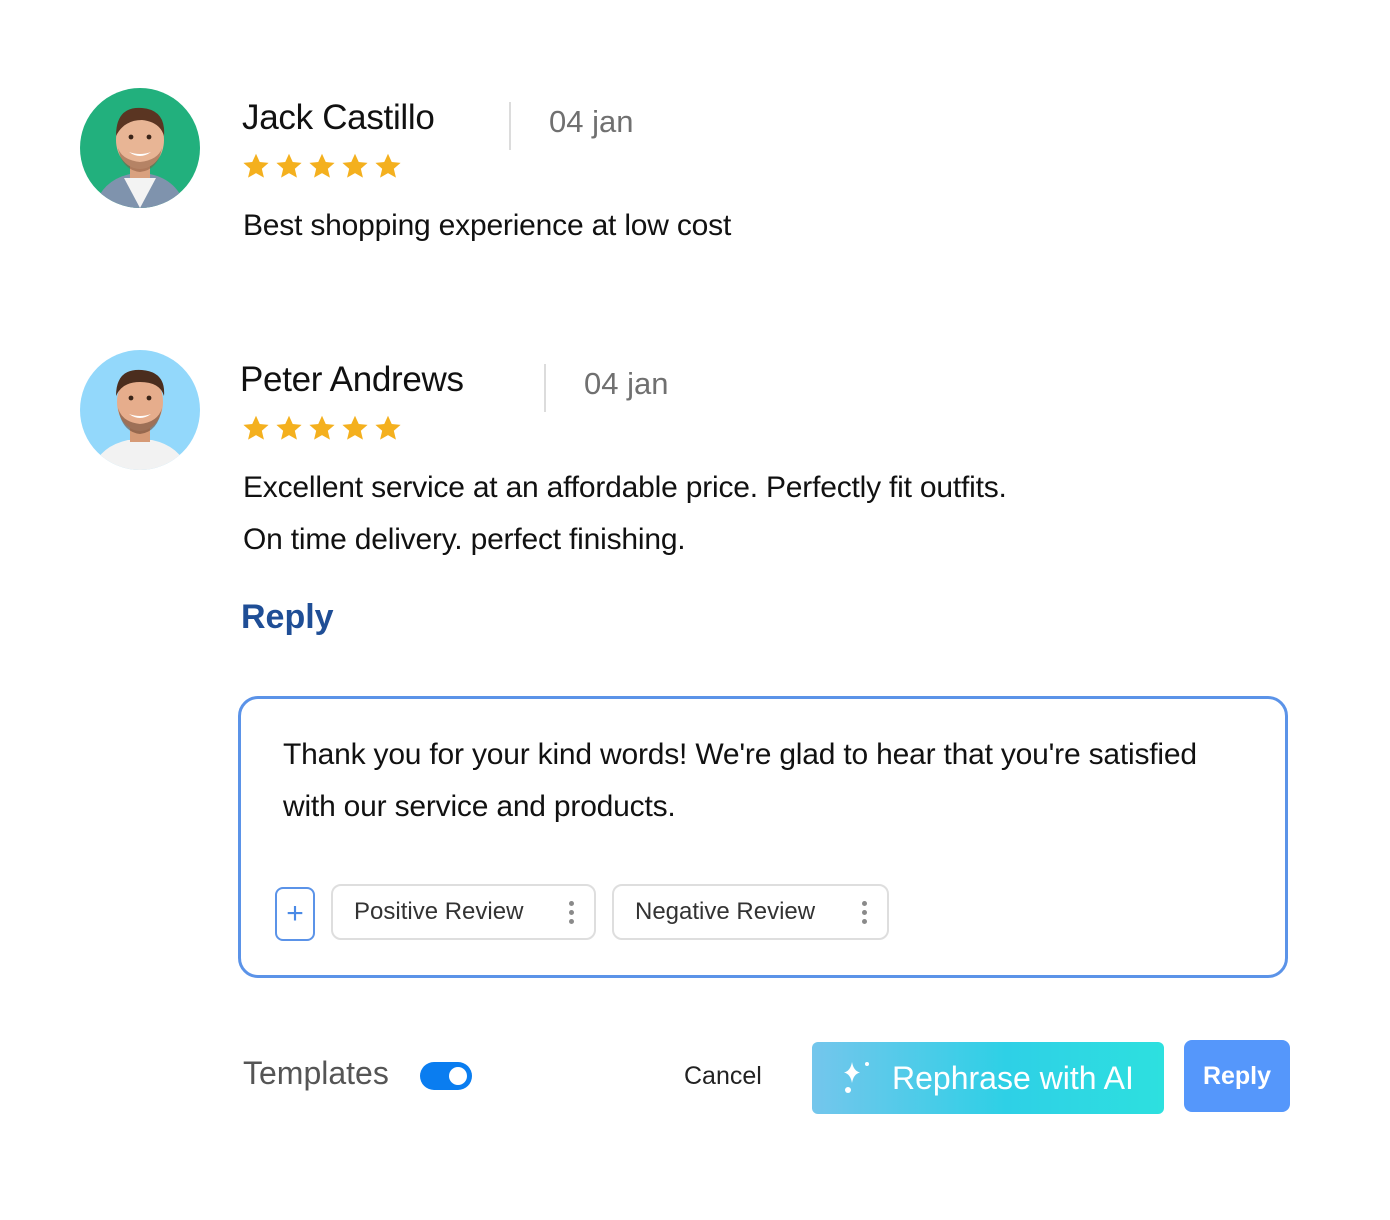 Image resolution: width=1390 pixels, height=1220 pixels. Describe the element at coordinates (725, 911) in the screenshot. I see `template-chip-label: Negative Review` at that location.